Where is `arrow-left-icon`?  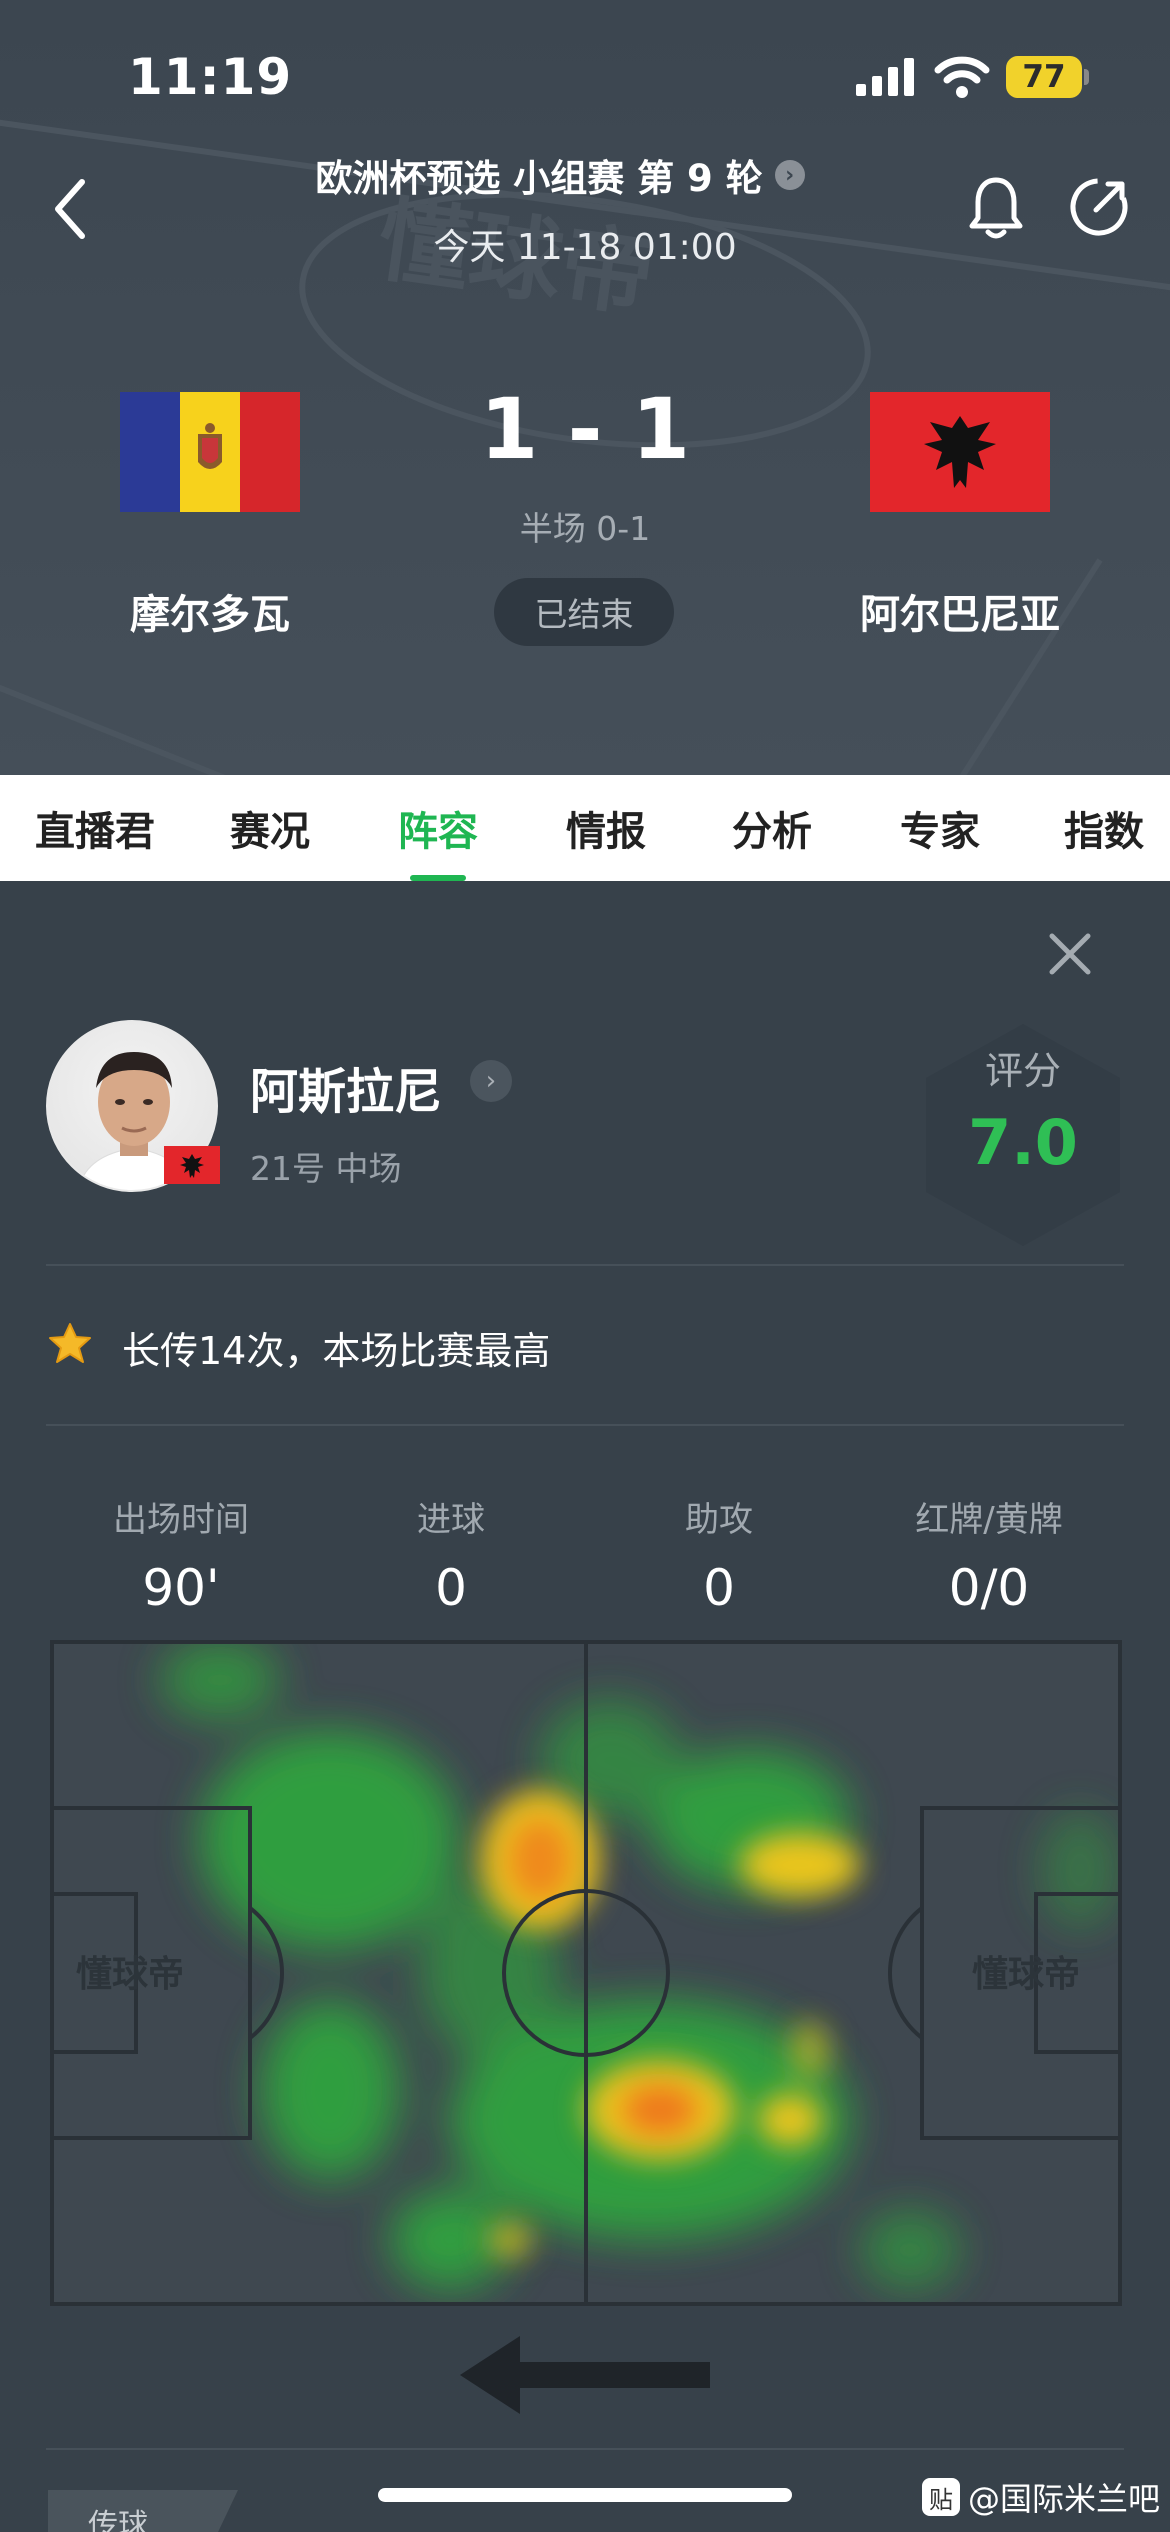
arrow-left-icon is located at coordinates (585, 2375).